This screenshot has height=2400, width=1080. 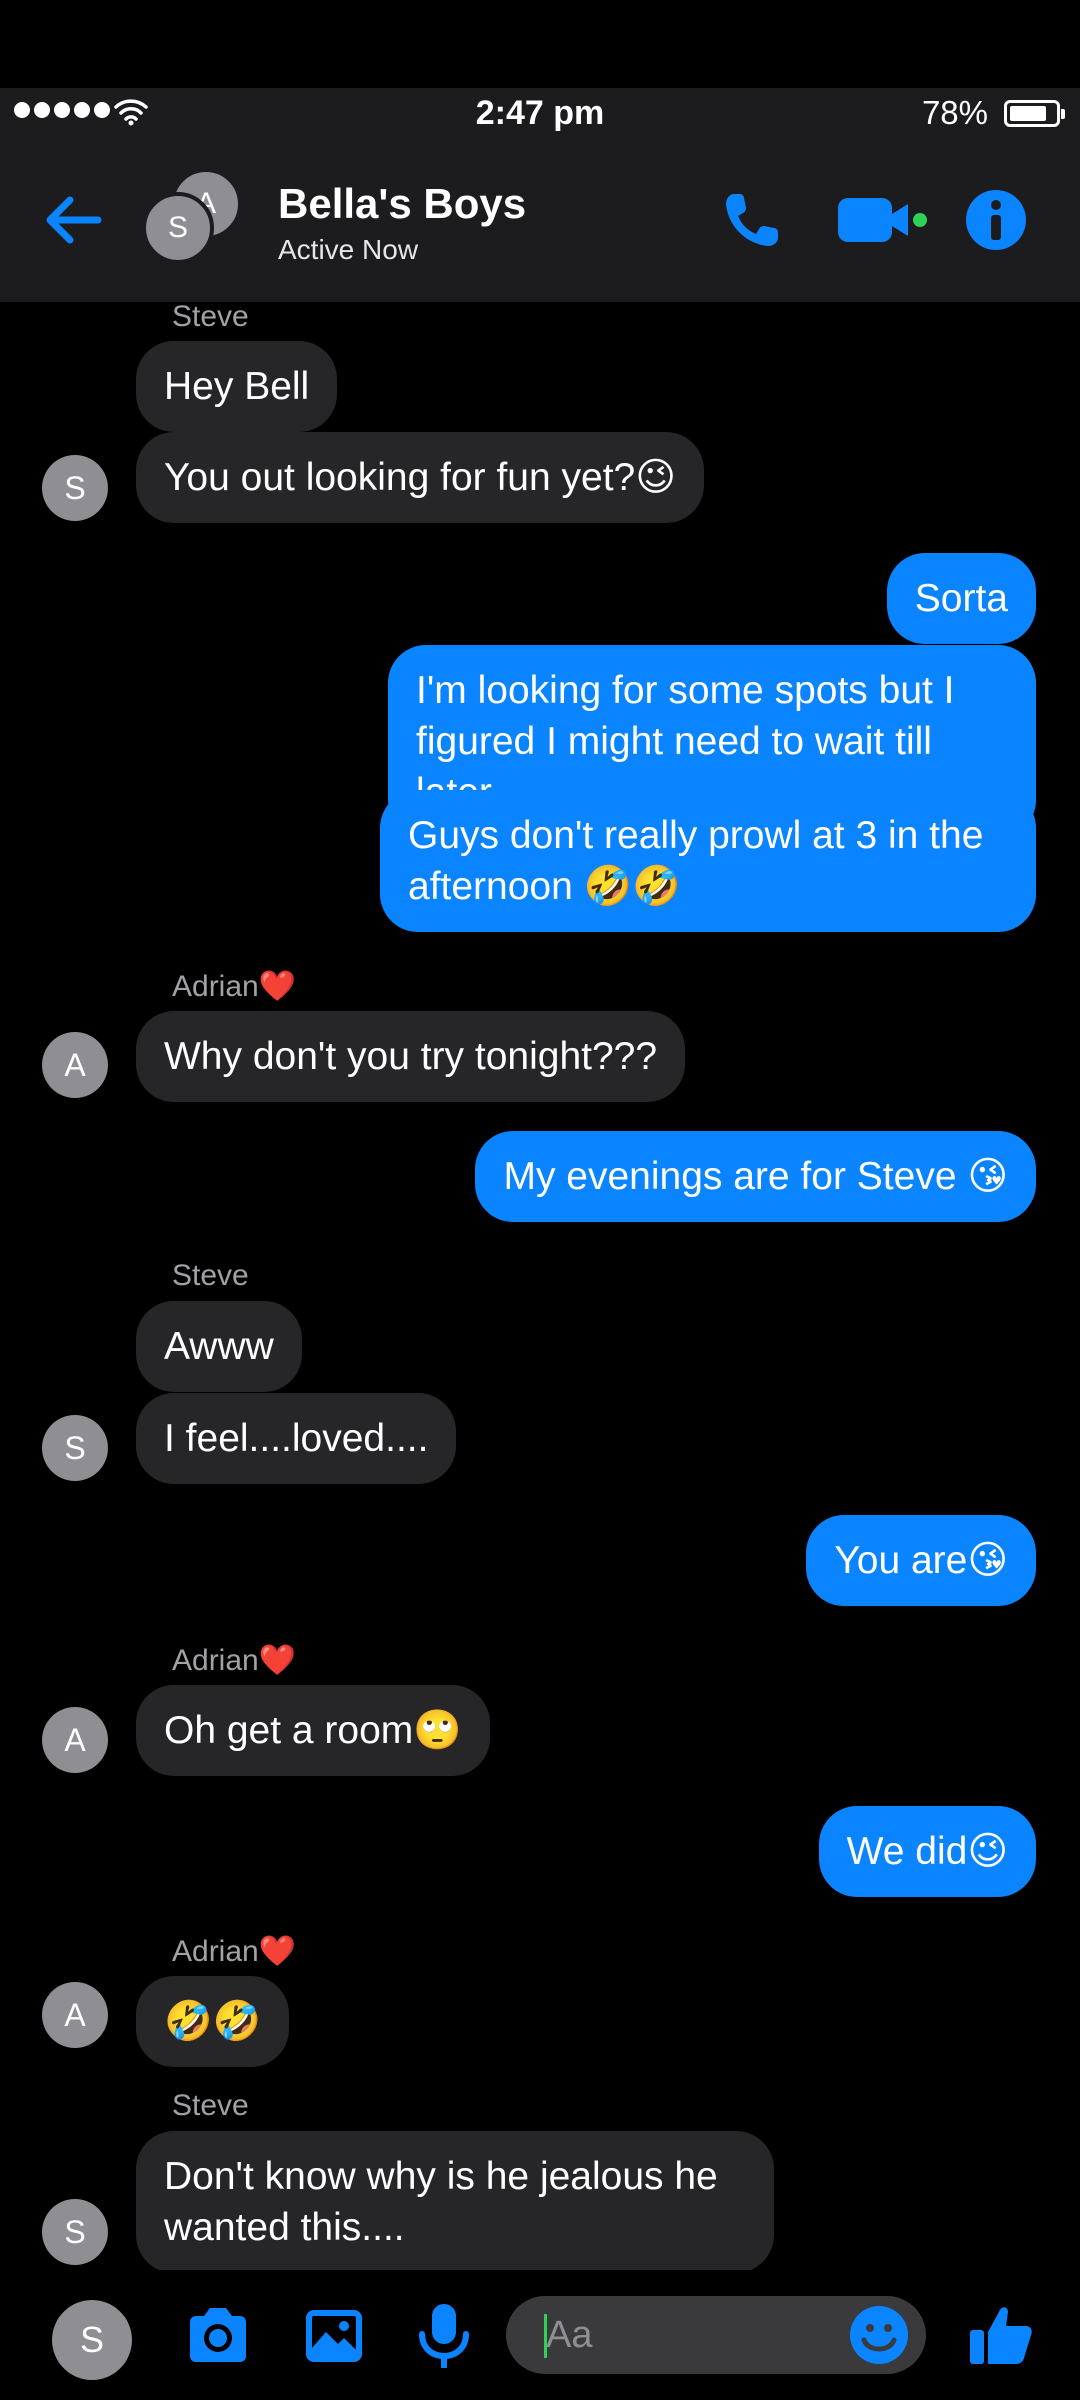 I want to click on message-bubble-outgoing: You are😘, so click(x=921, y=1560).